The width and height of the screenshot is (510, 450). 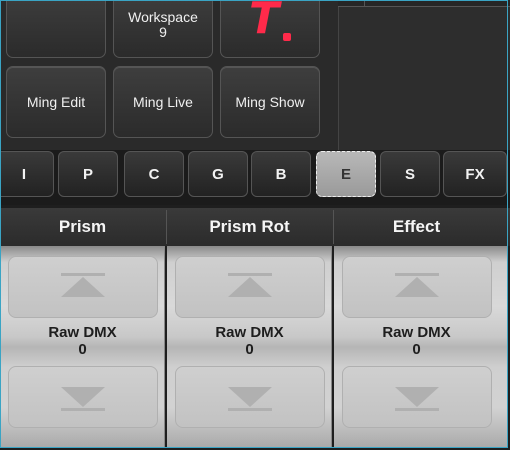 I want to click on ming-edit-label: Ming Edit, so click(x=56, y=102).